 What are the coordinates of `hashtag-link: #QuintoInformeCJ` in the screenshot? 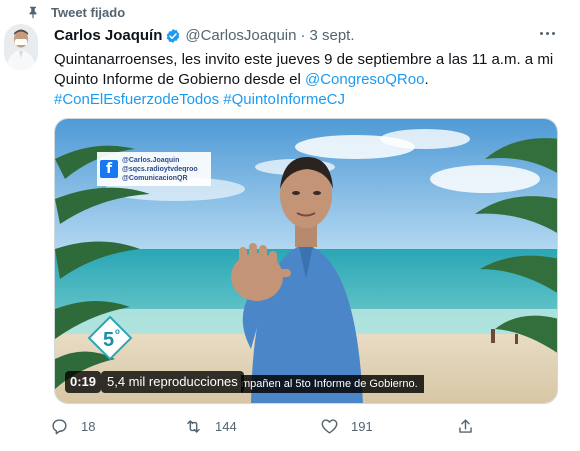 It's located at (284, 99).